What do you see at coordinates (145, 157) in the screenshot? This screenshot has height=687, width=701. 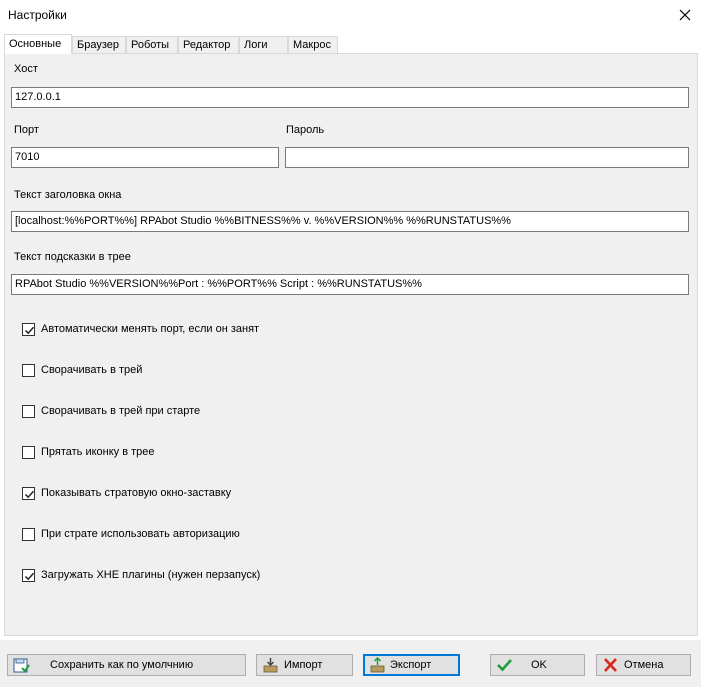 I see `port-input: 7010` at bounding box center [145, 157].